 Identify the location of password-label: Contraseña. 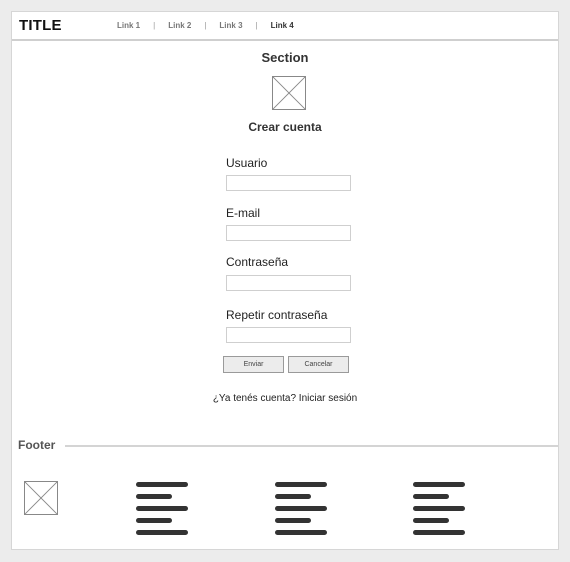
(257, 262).